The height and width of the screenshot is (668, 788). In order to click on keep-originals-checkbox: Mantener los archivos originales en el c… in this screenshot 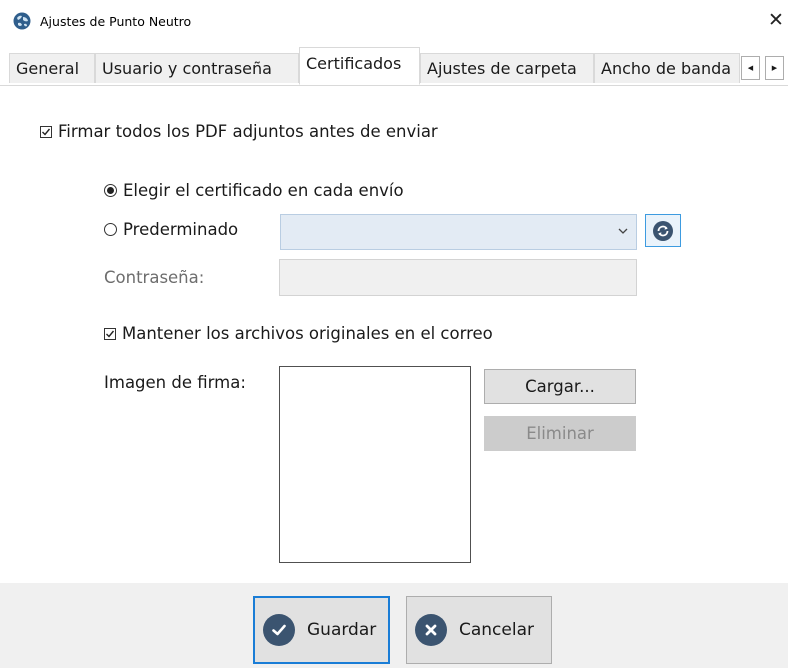, I will do `click(298, 333)`.